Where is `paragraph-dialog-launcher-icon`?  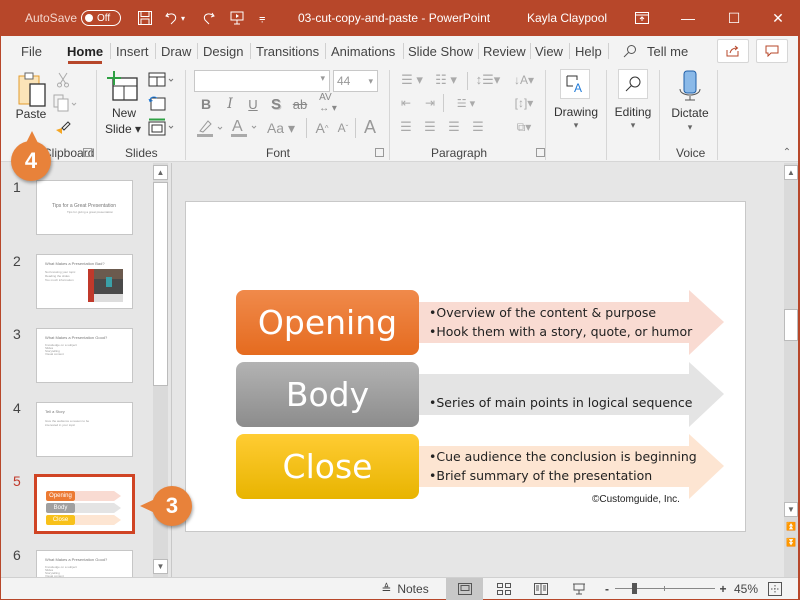 paragraph-dialog-launcher-icon is located at coordinates (540, 152).